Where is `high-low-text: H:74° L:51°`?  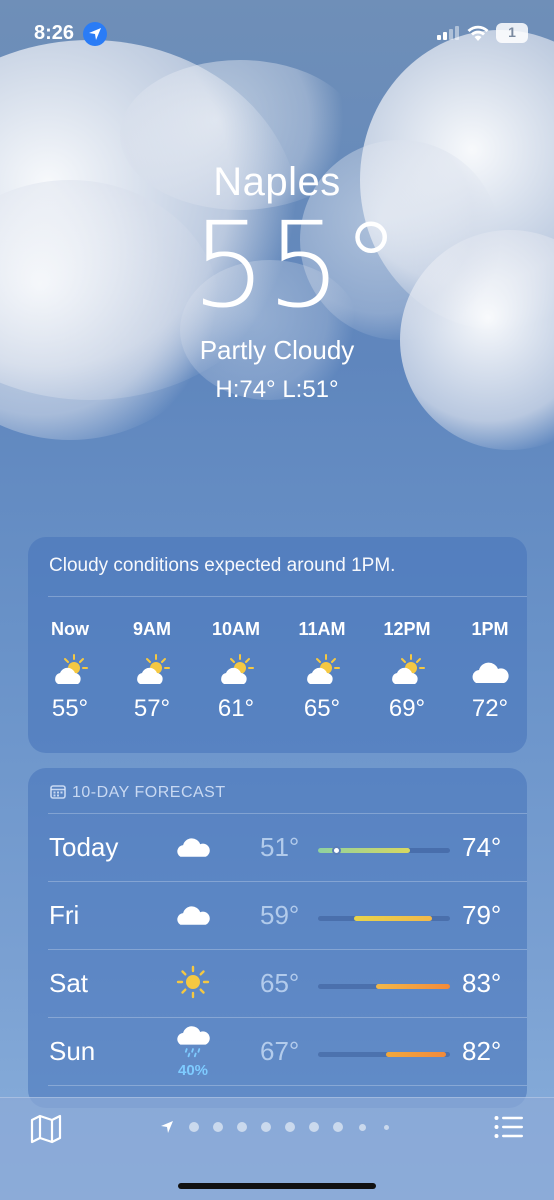
high-low-text: H:74° L:51° is located at coordinates (277, 389).